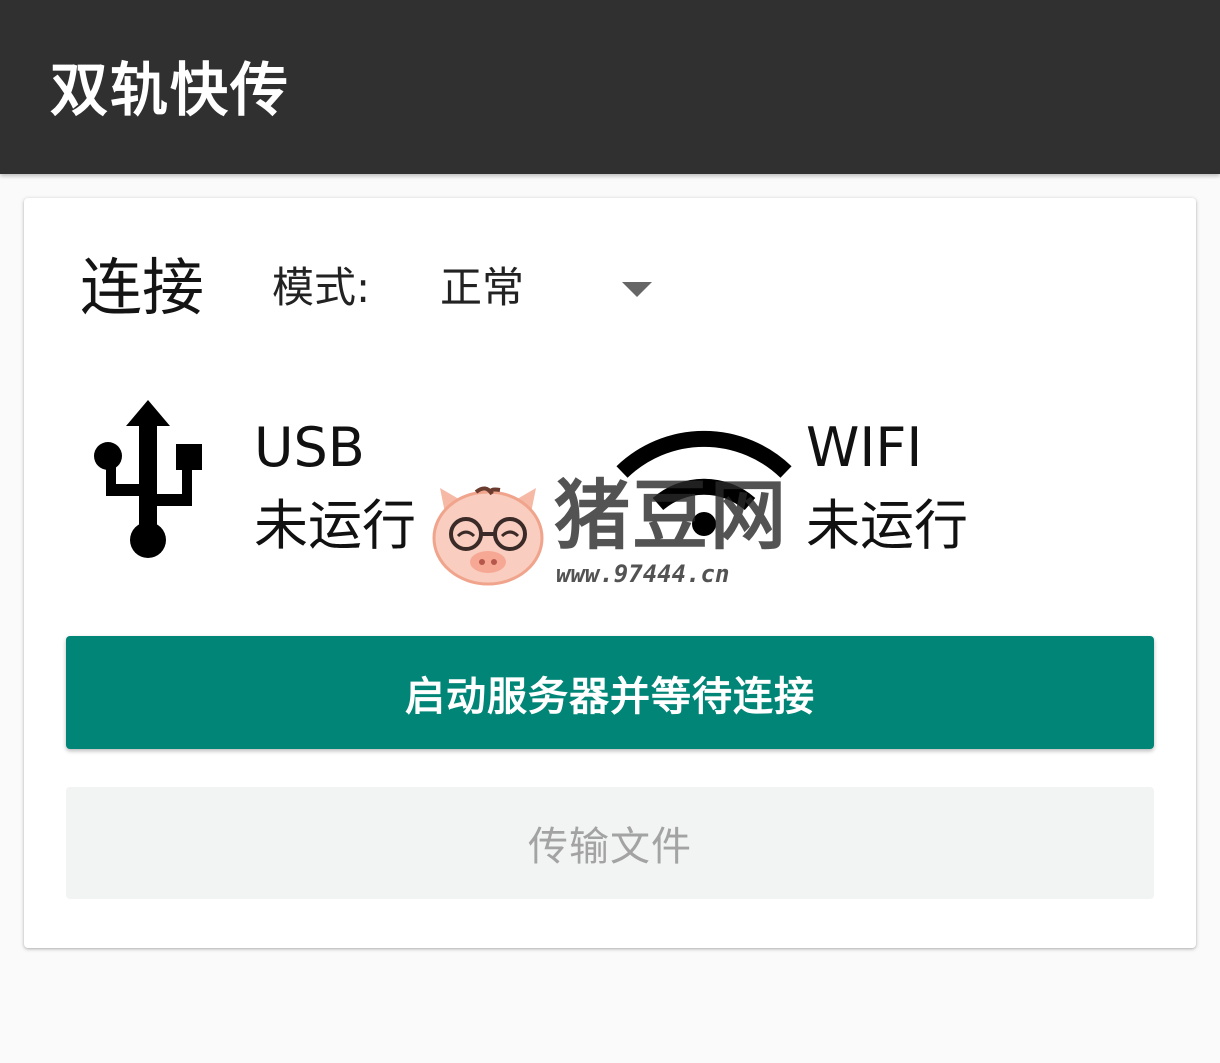 The image size is (1220, 1063). I want to click on usb-icon, so click(148, 479).